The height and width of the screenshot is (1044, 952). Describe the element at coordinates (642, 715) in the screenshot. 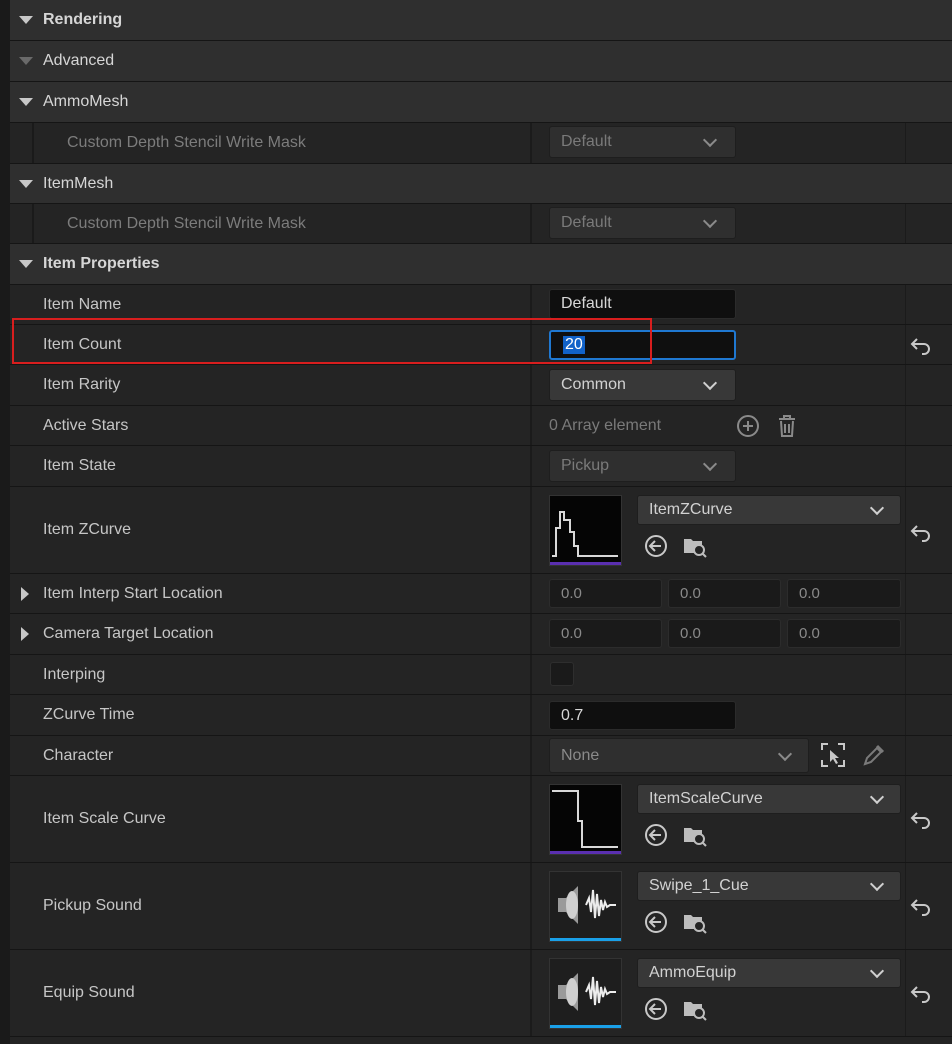

I see `zcurve-time-input: 0.7` at that location.